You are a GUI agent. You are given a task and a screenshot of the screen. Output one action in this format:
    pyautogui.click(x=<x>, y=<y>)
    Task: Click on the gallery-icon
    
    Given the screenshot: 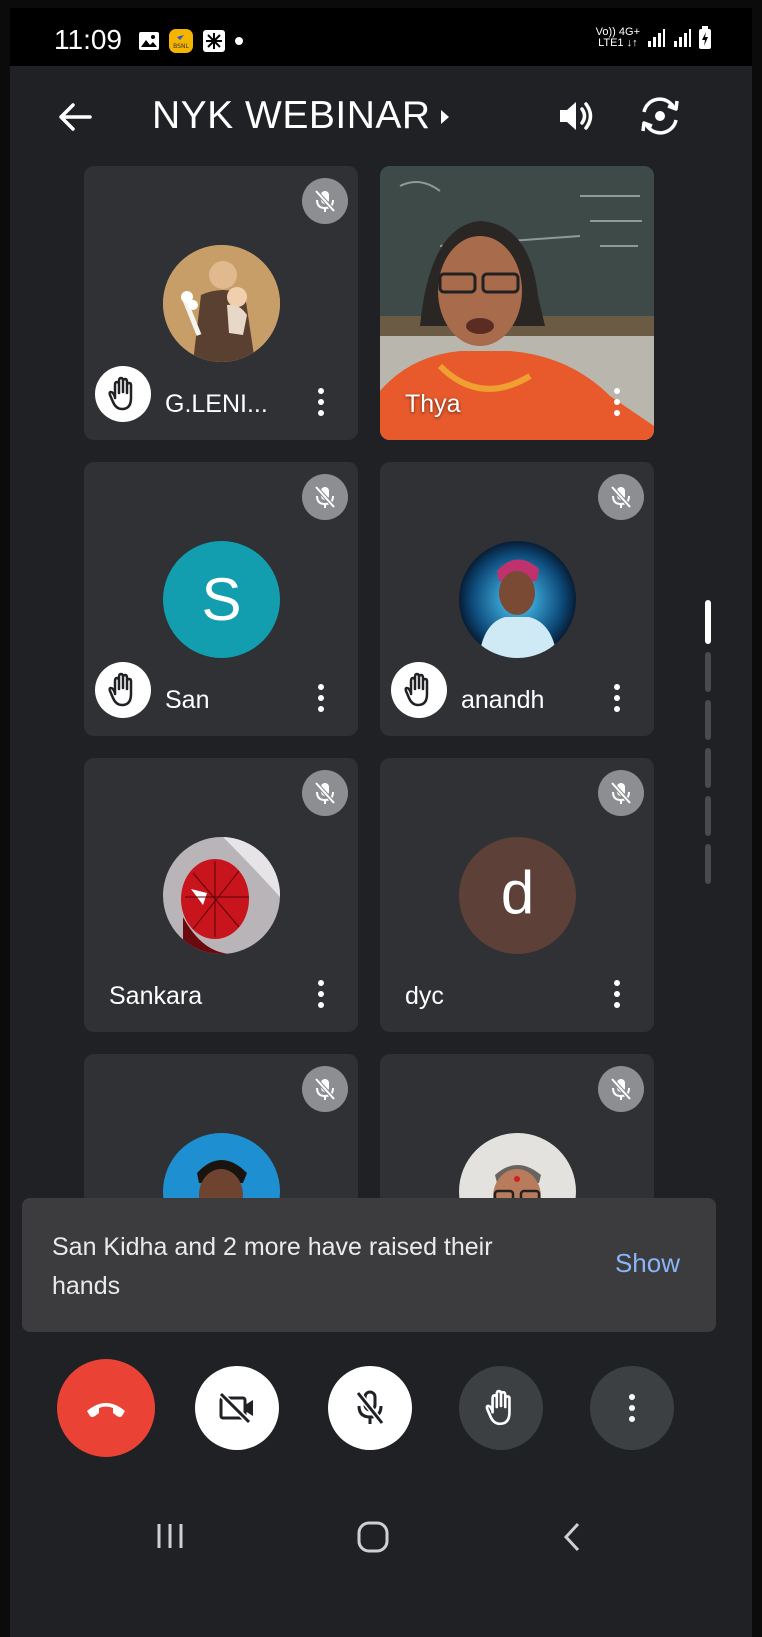 What is the action you would take?
    pyautogui.click(x=149, y=41)
    